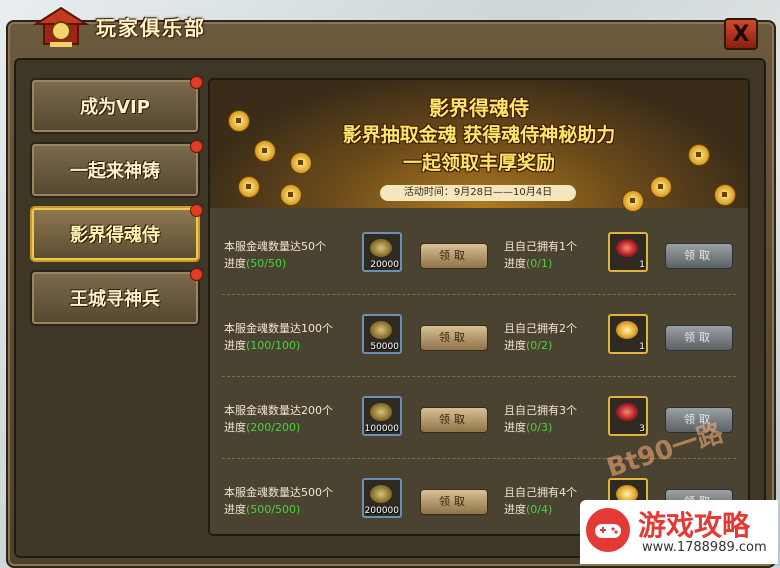 The height and width of the screenshot is (568, 780). I want to click on own-progress-value: (0/2), so click(539, 345).